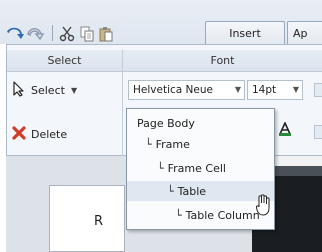  Describe the element at coordinates (15, 34) in the screenshot. I see `undo-icon` at that location.